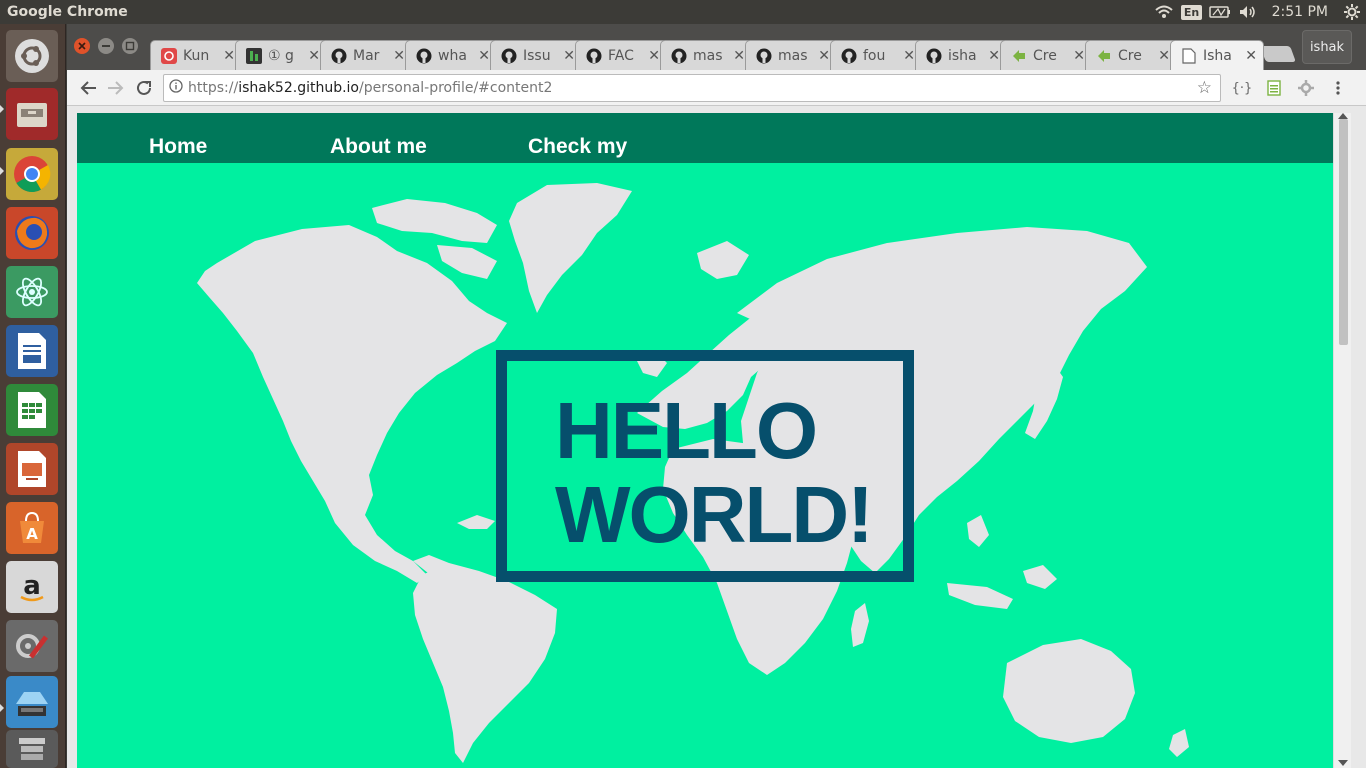  I want to click on document-icon, so click(1189, 55).